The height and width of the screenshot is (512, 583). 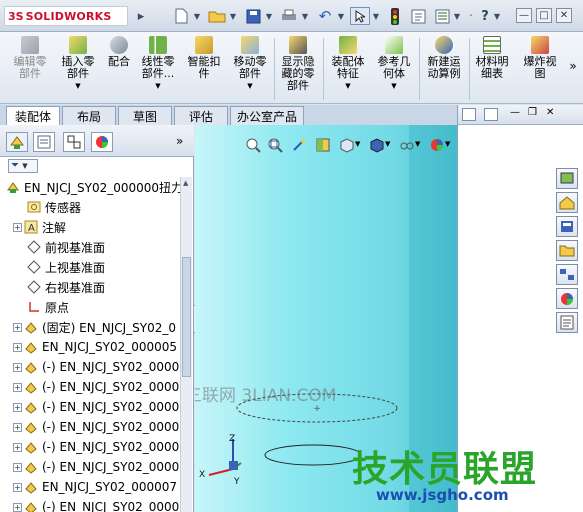 I want to click on tree-item-front-plane: 前视基准面, so click(x=66, y=247).